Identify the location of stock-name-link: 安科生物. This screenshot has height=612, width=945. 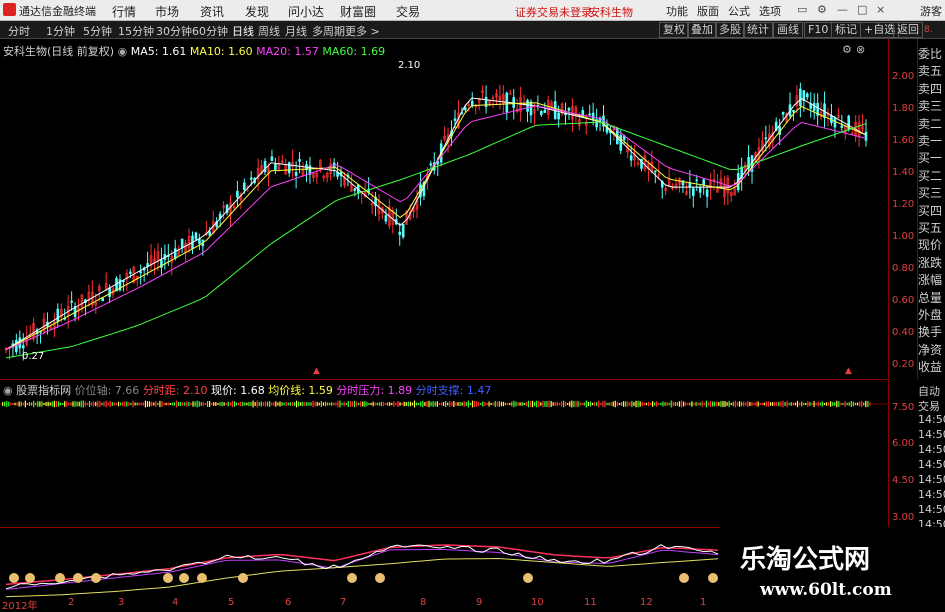
(611, 12).